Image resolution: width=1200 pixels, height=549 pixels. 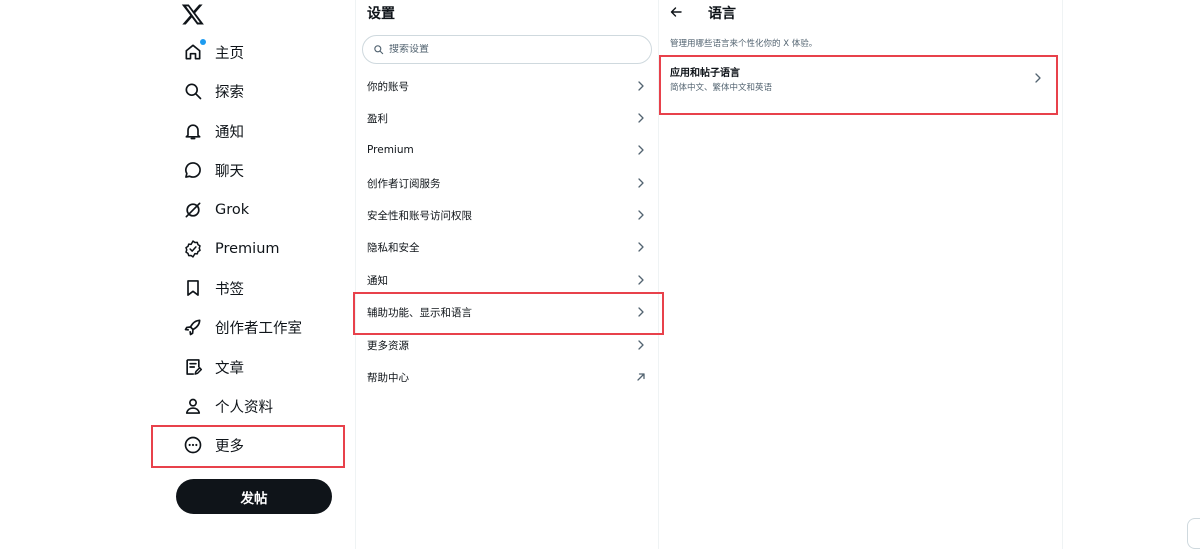 I want to click on more-circle-icon, so click(x=193, y=445).